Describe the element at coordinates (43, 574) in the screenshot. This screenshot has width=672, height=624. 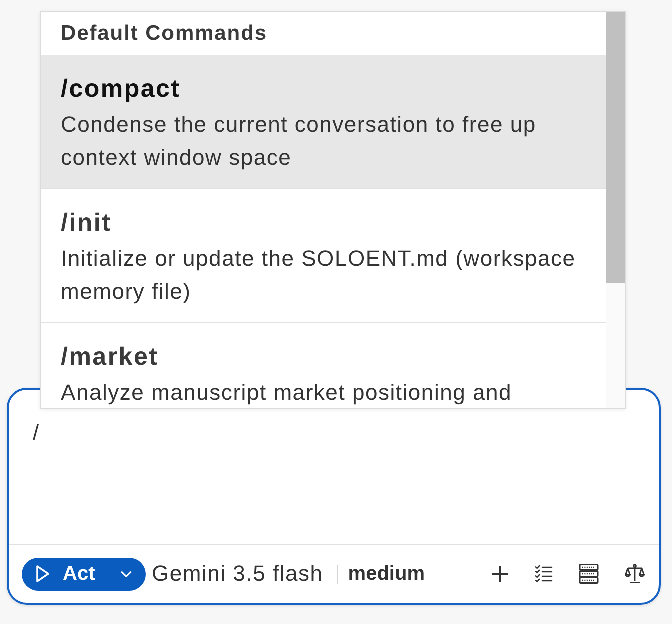
I see `play-icon` at that location.